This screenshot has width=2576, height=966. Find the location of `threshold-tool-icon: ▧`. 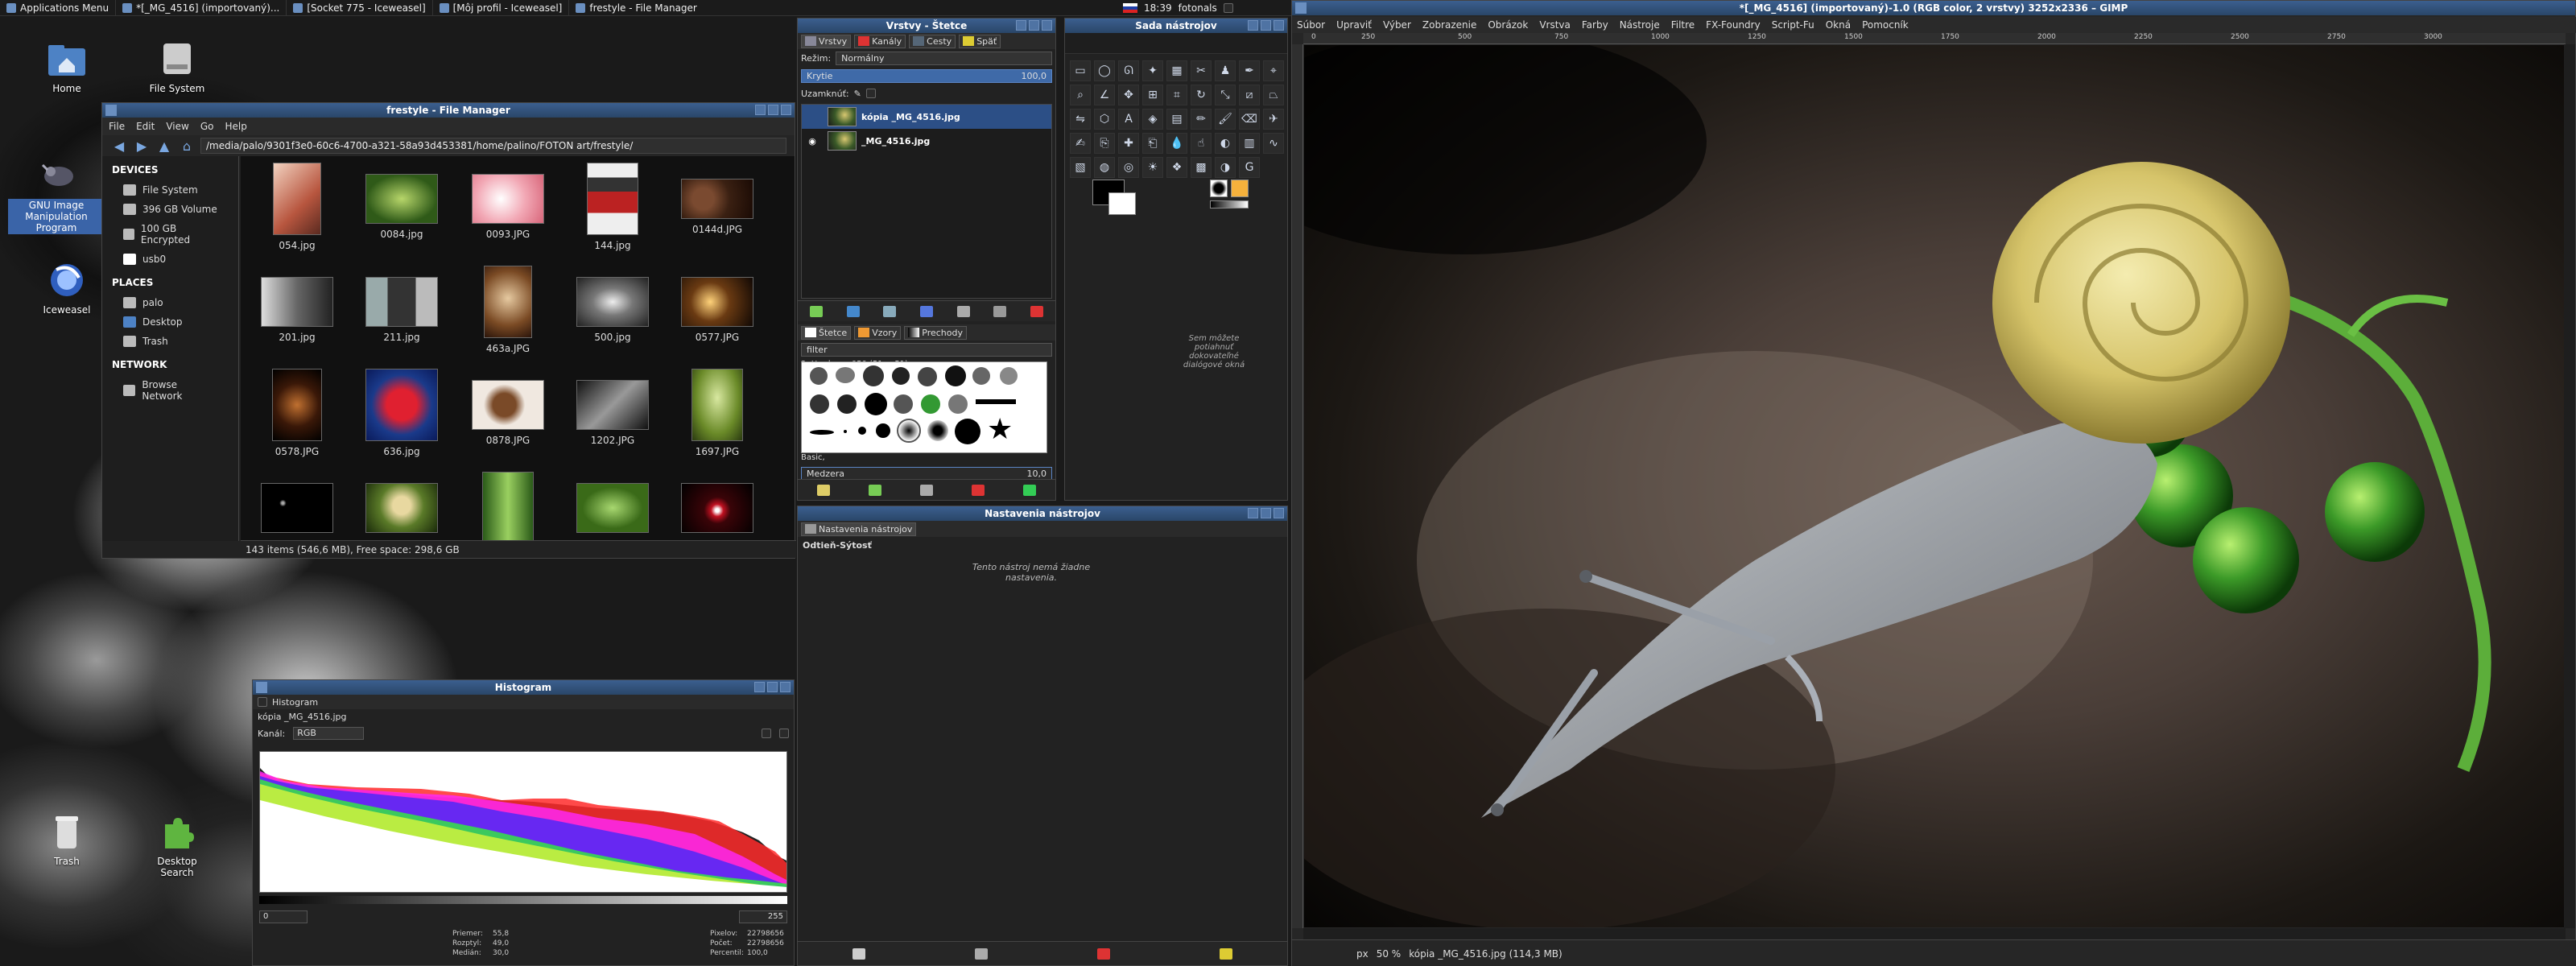

threshold-tool-icon: ▧ is located at coordinates (1080, 167).